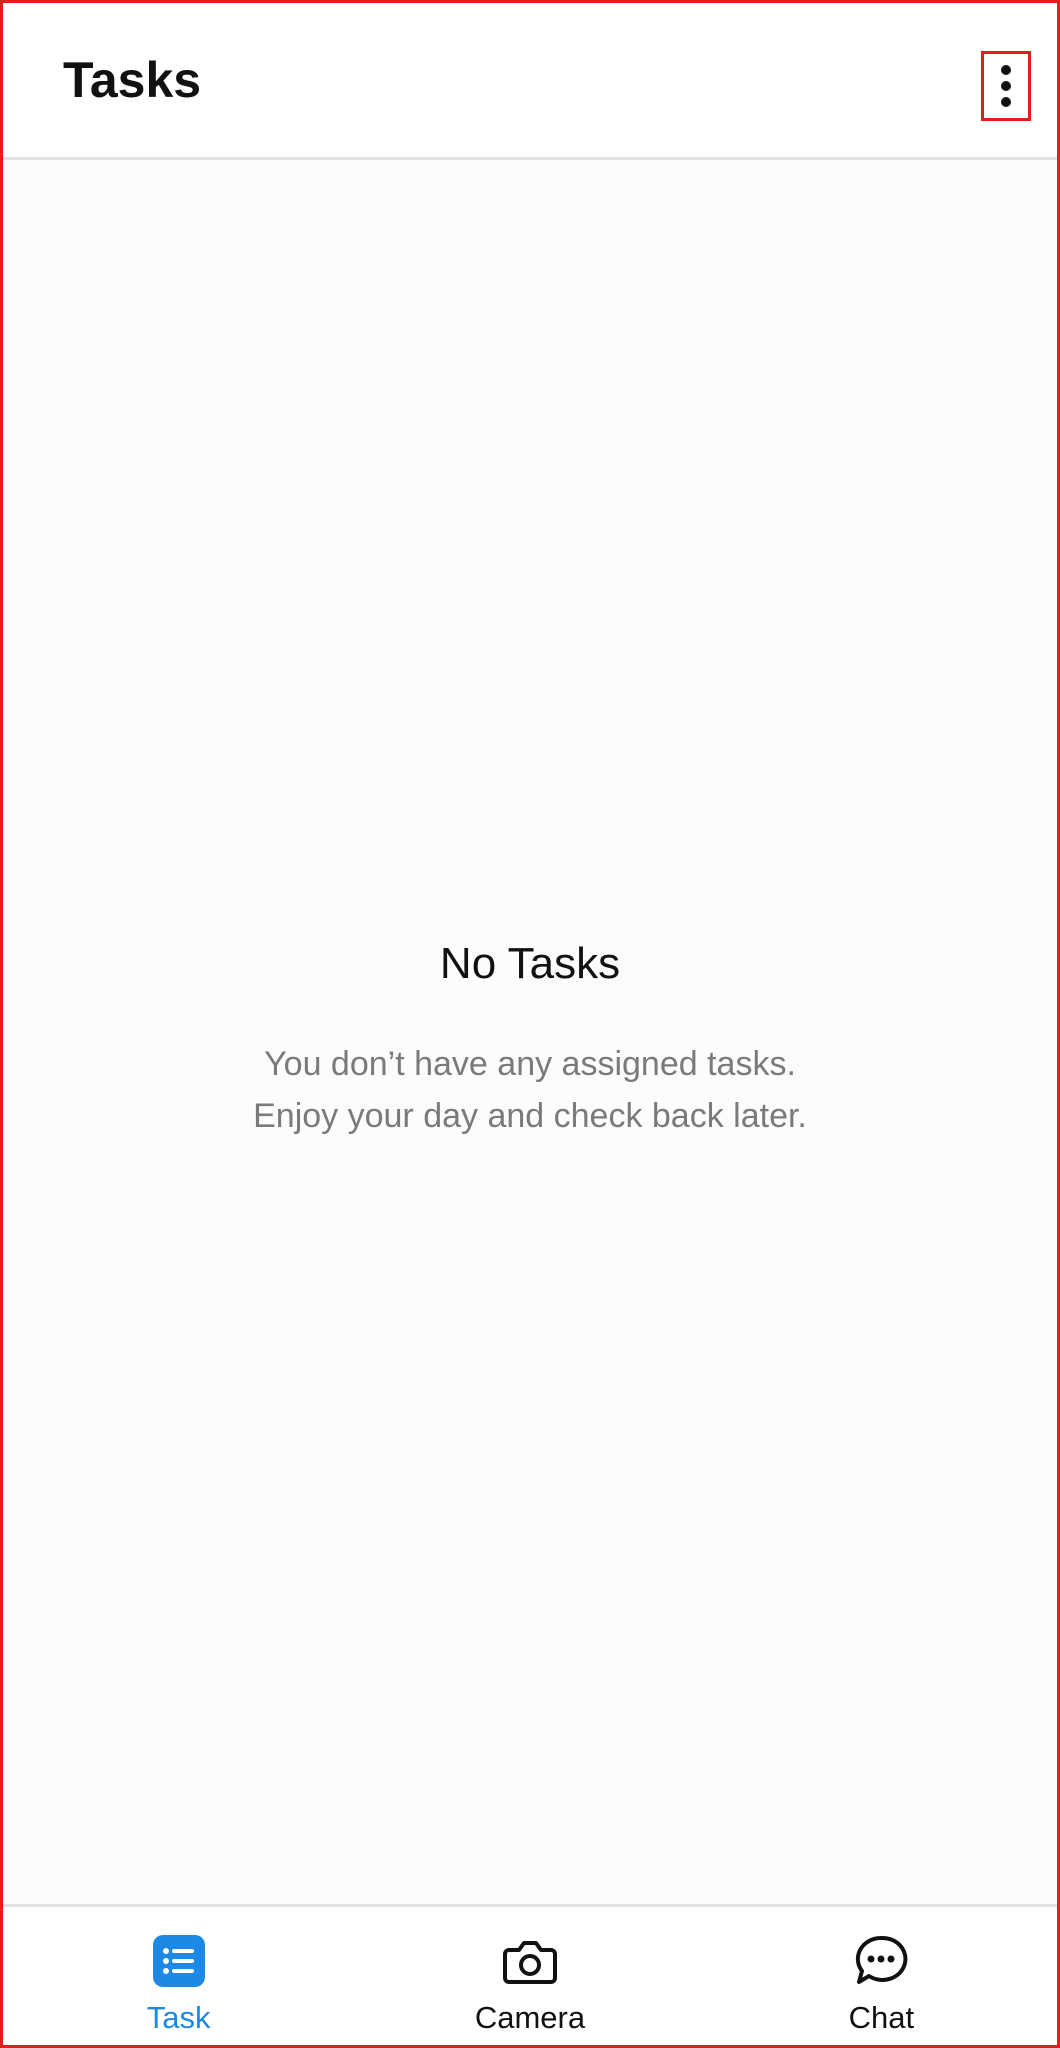  What do you see at coordinates (530, 963) in the screenshot?
I see `empty-state-title: No Tasks` at bounding box center [530, 963].